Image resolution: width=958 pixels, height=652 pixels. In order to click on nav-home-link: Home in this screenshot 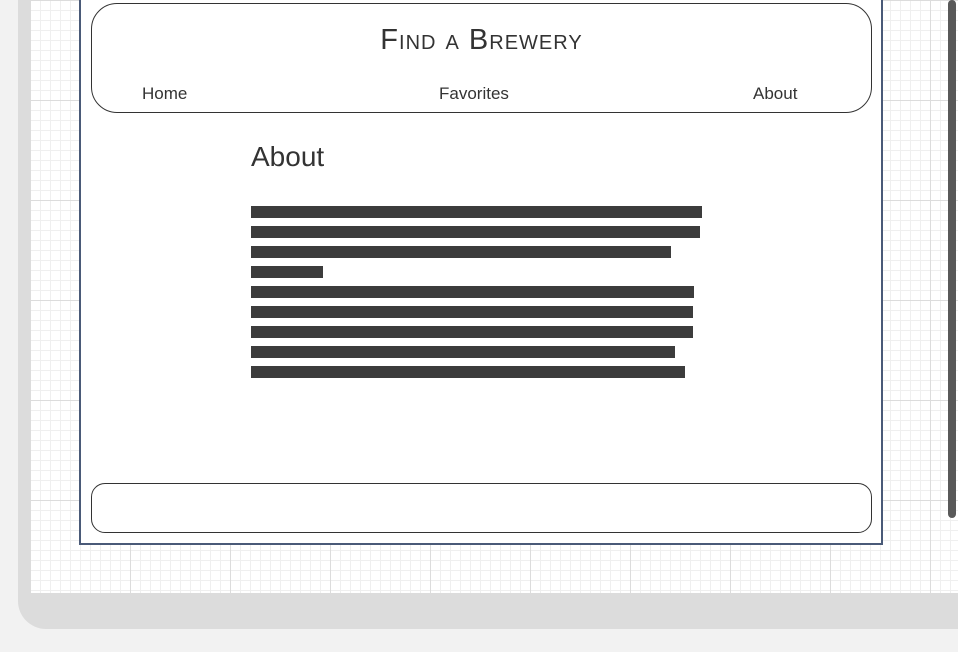, I will do `click(164, 94)`.